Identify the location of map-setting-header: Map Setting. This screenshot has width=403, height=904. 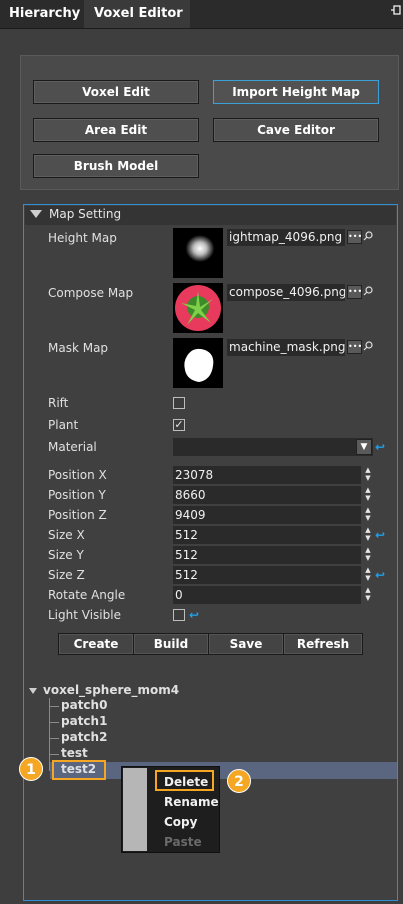
(210, 215).